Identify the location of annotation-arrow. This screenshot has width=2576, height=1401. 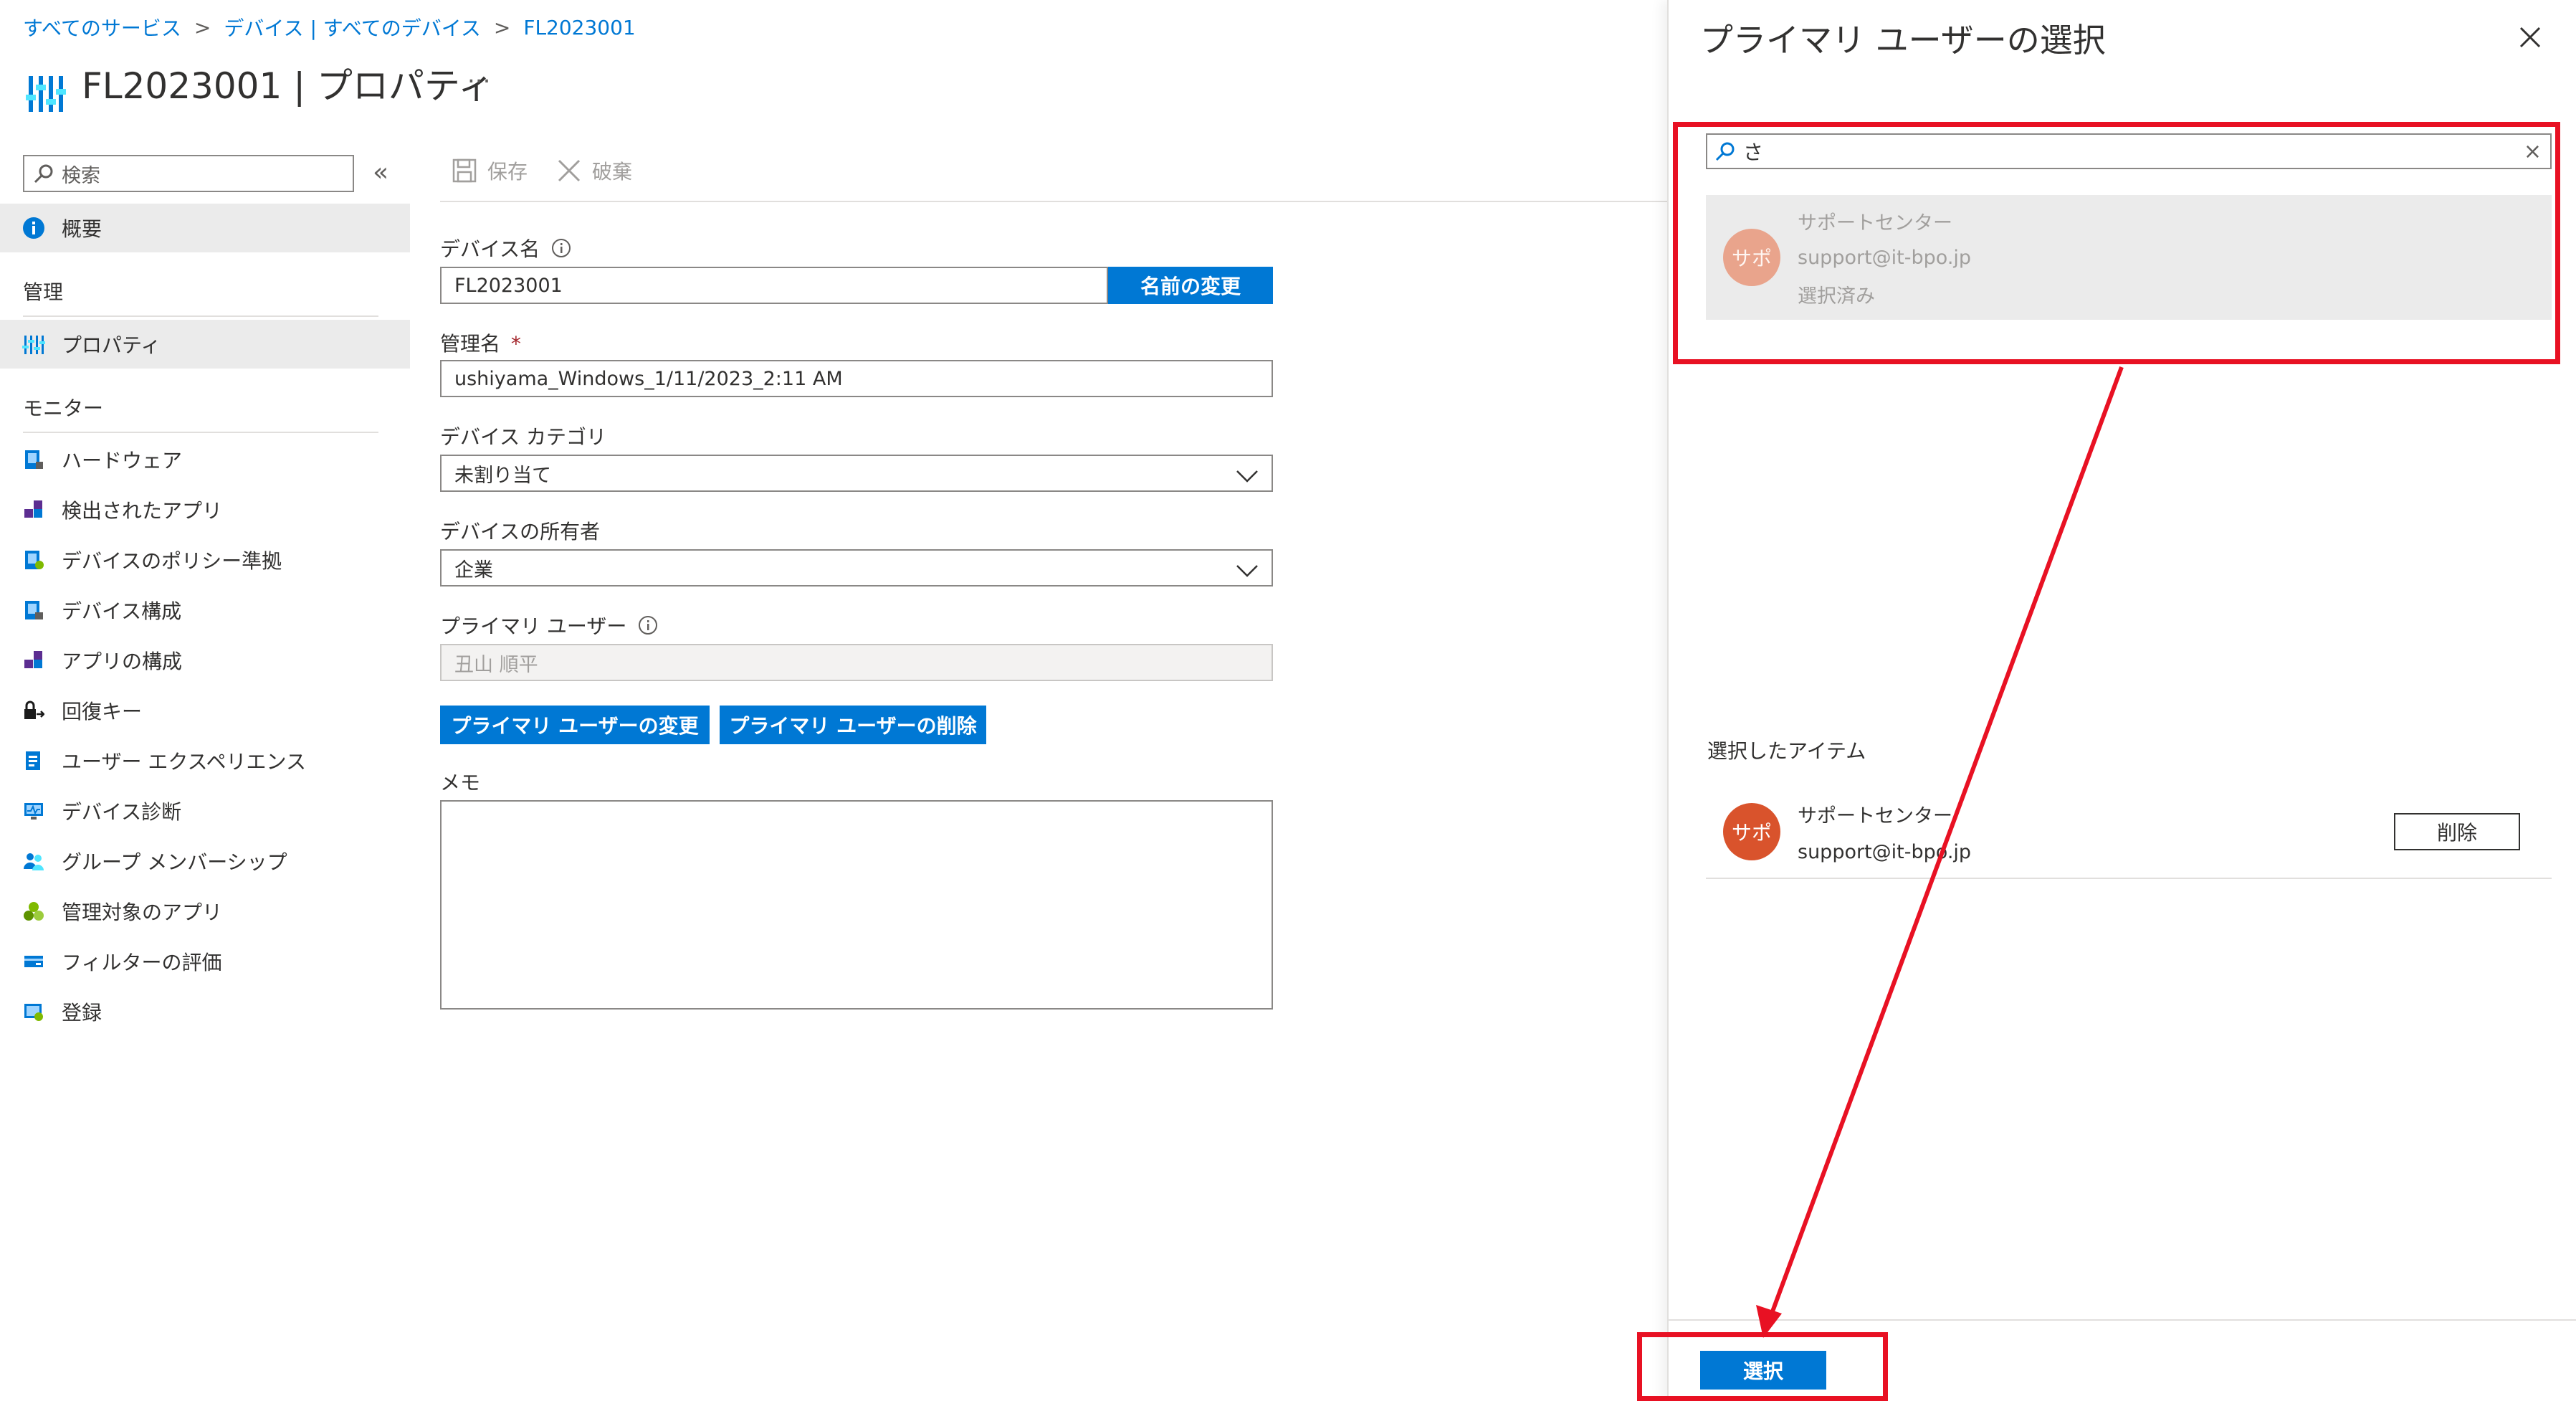
(1940, 852).